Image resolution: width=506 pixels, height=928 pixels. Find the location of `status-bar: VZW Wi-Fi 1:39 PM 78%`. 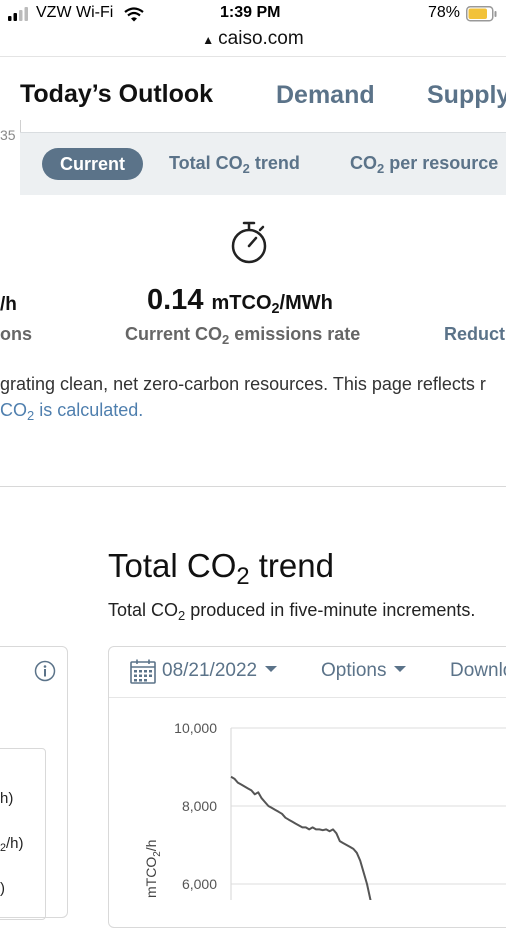

status-bar: VZW Wi-Fi 1:39 PM 78% is located at coordinates (253, 14).